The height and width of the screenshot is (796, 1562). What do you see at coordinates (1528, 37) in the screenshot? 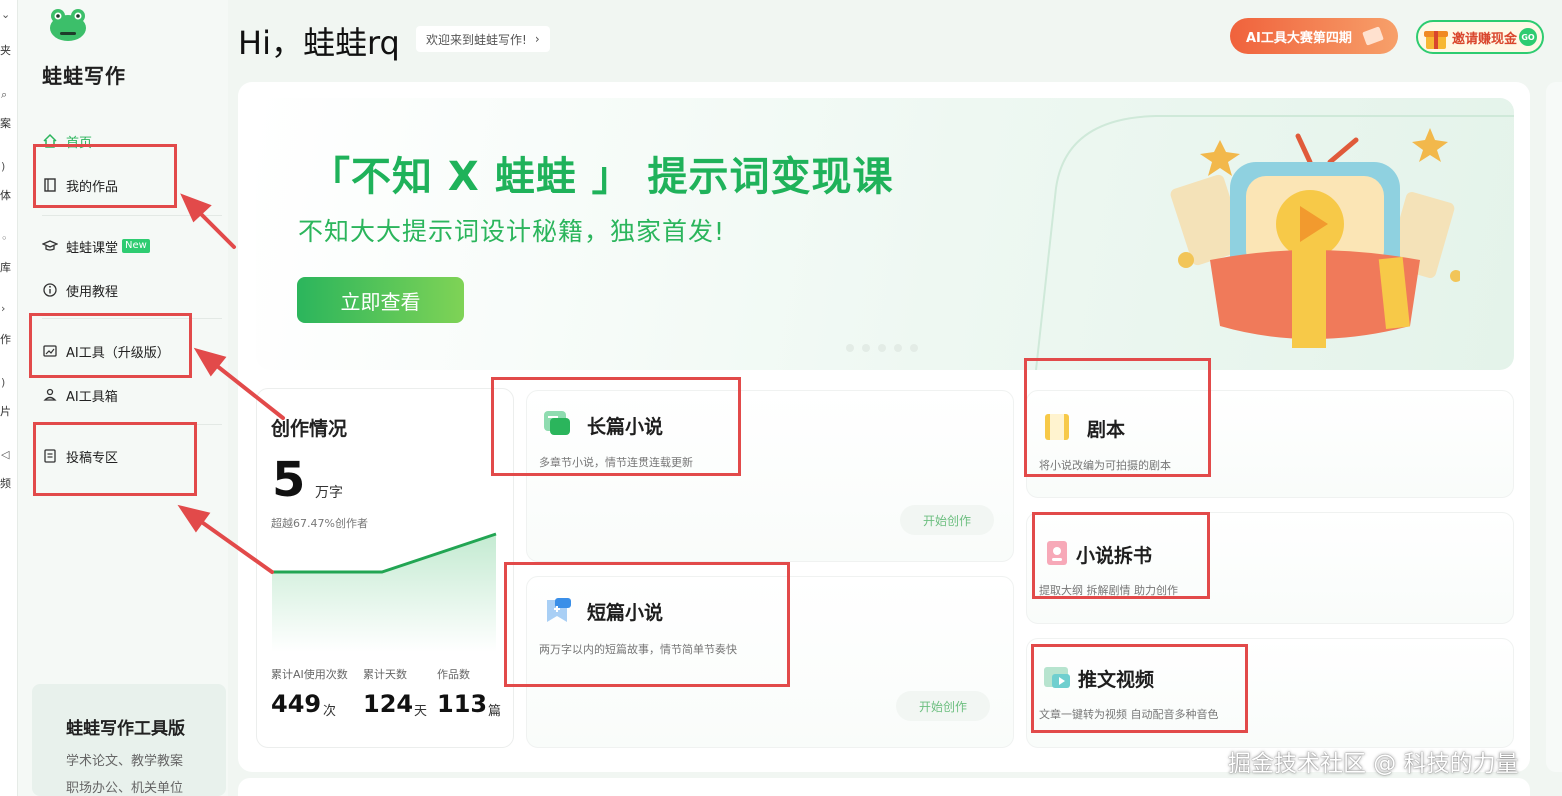
I see `go-icon: GO` at bounding box center [1528, 37].